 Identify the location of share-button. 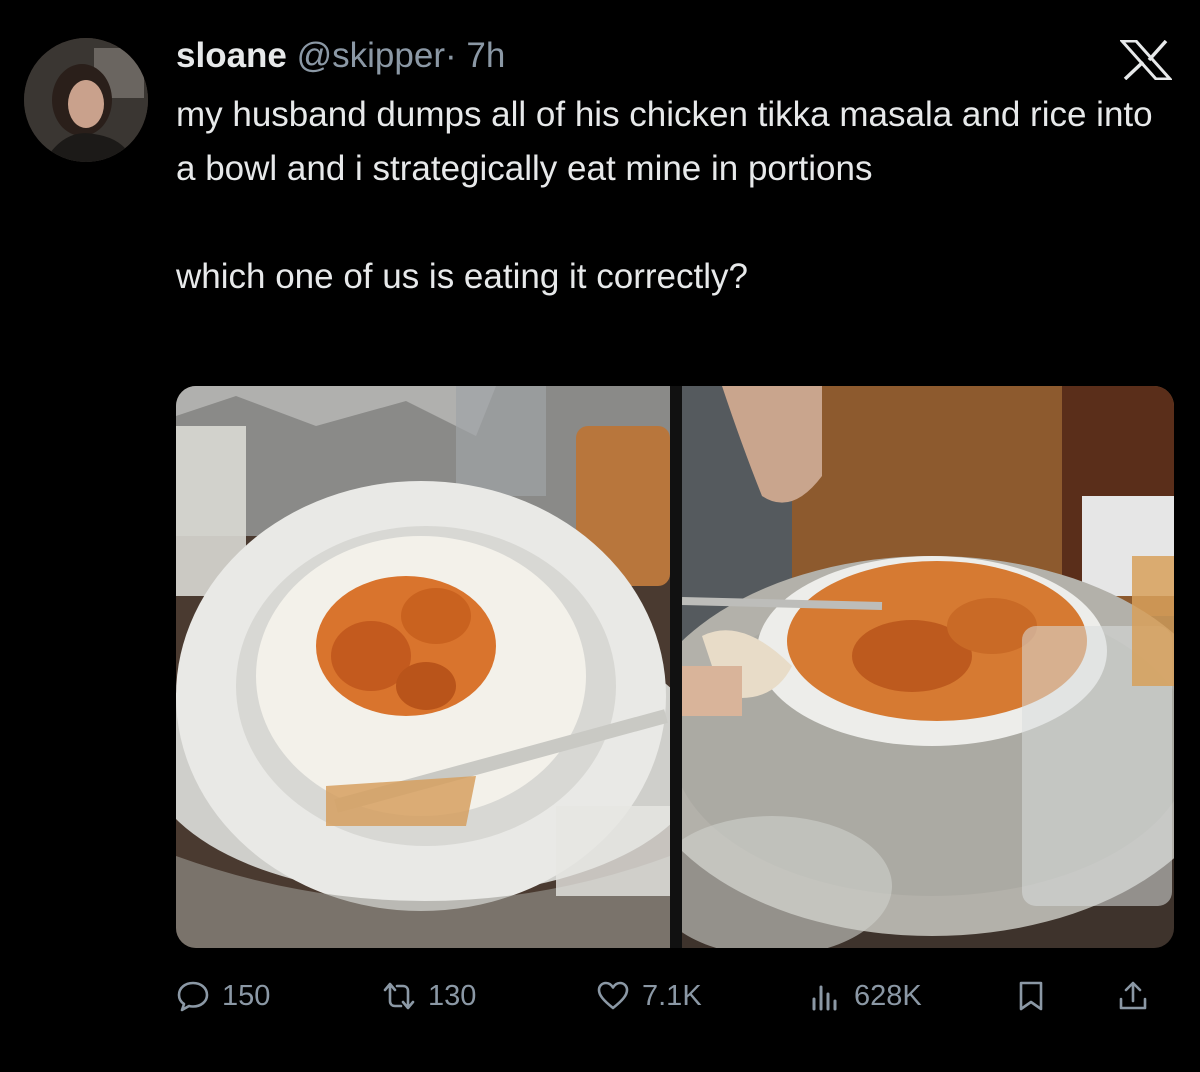
(1133, 996).